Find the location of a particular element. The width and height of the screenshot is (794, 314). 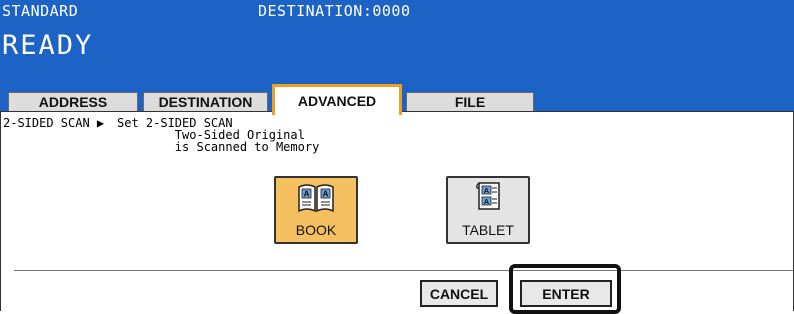

tablet-icon: A A is located at coordinates (488, 198).